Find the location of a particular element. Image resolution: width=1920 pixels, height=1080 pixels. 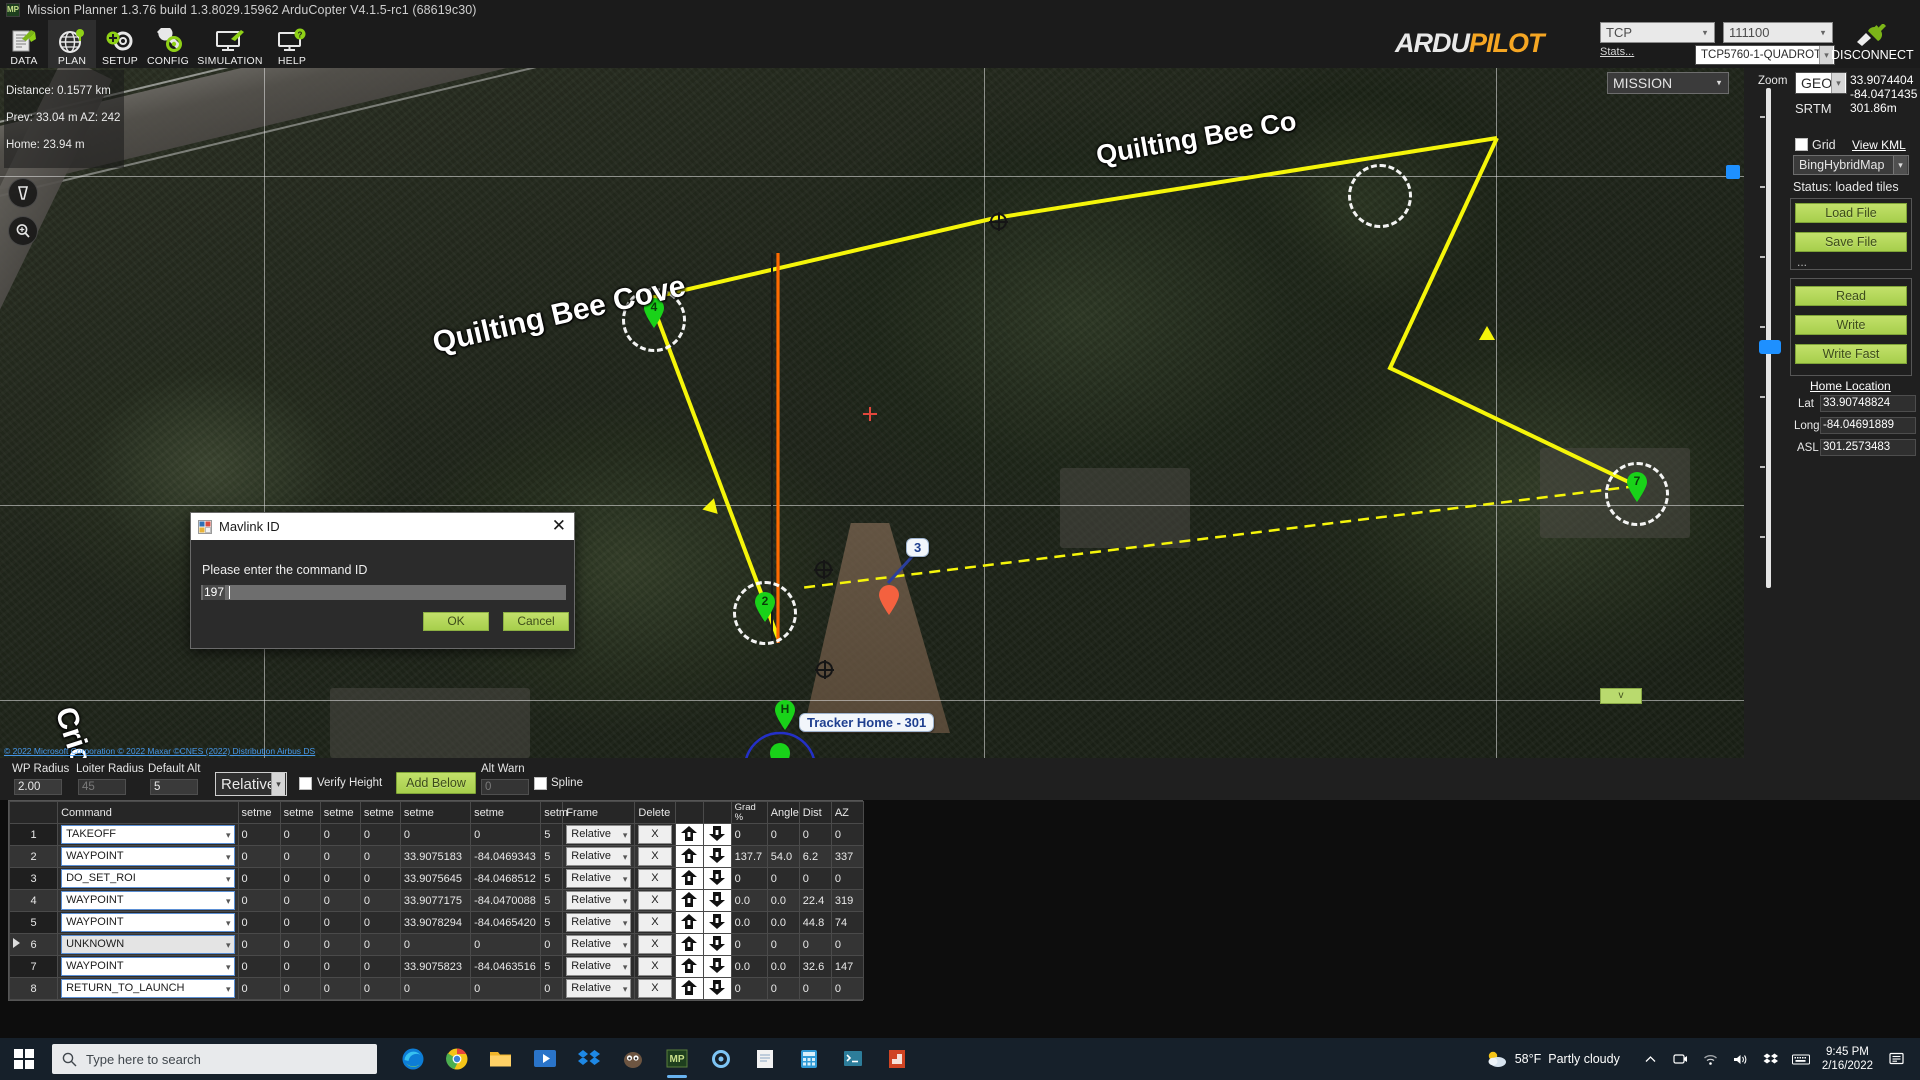

row-number: 4 is located at coordinates (33, 900).